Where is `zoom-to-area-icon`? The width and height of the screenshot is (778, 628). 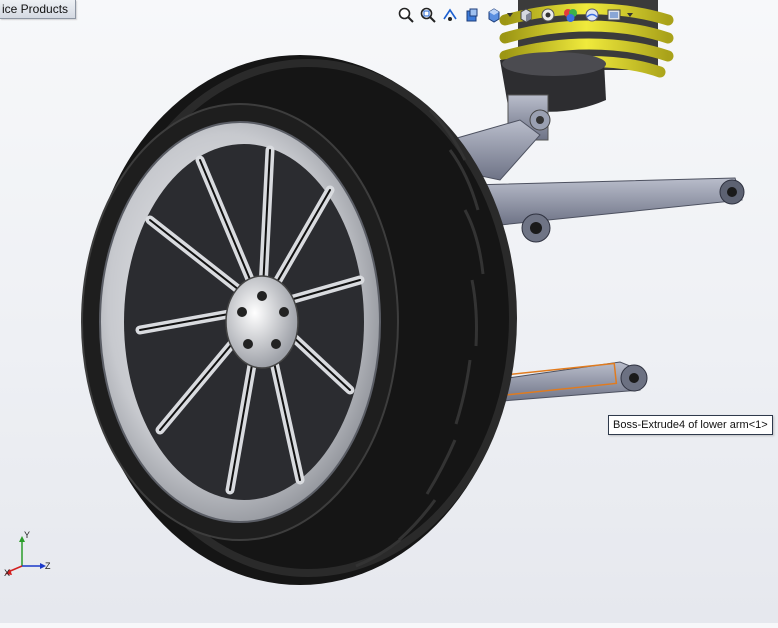 zoom-to-area-icon is located at coordinates (428, 15).